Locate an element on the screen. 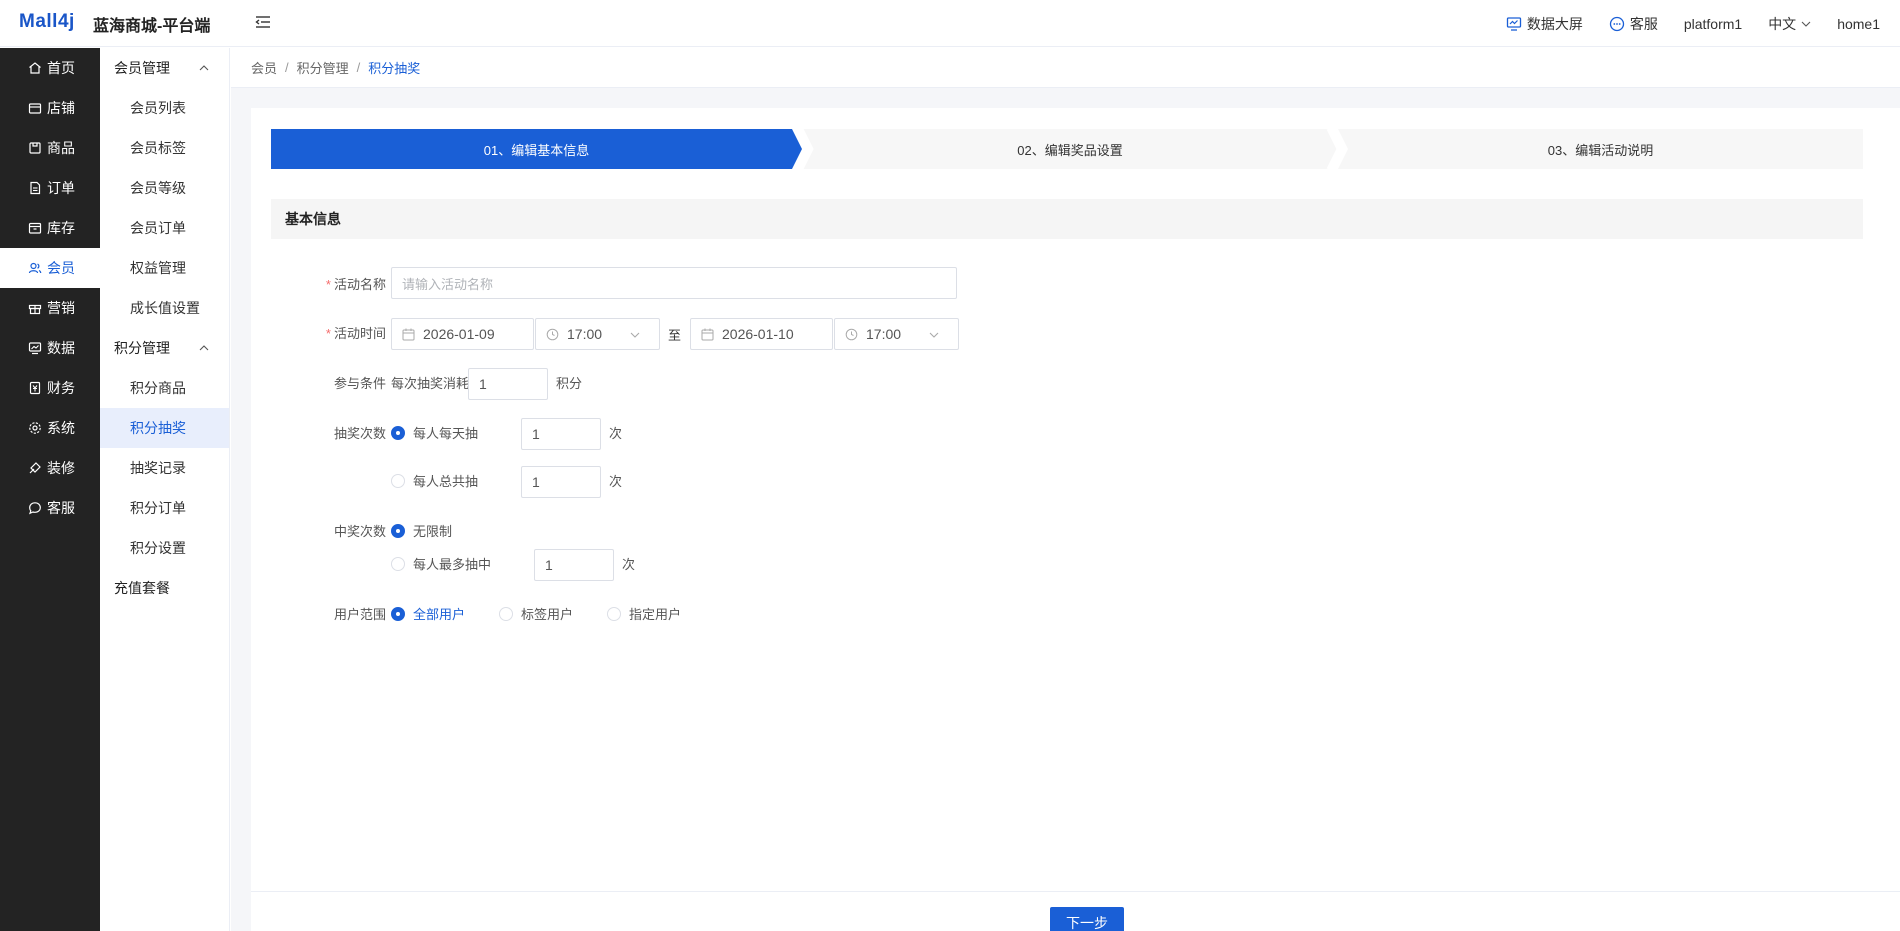 The image size is (1900, 931). range-separator: 至 is located at coordinates (675, 335).